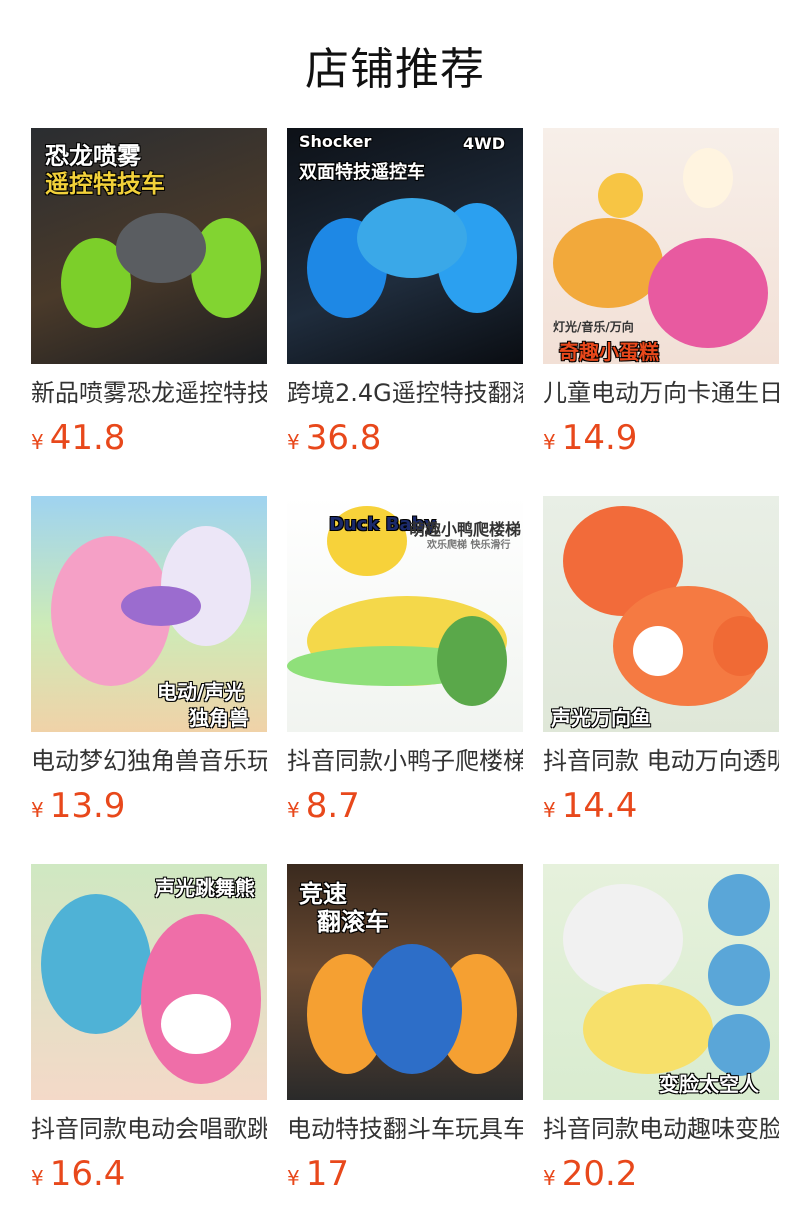 The height and width of the screenshot is (1232, 790). What do you see at coordinates (353, 922) in the screenshot?
I see `product-image-caption: 翻滚车` at bounding box center [353, 922].